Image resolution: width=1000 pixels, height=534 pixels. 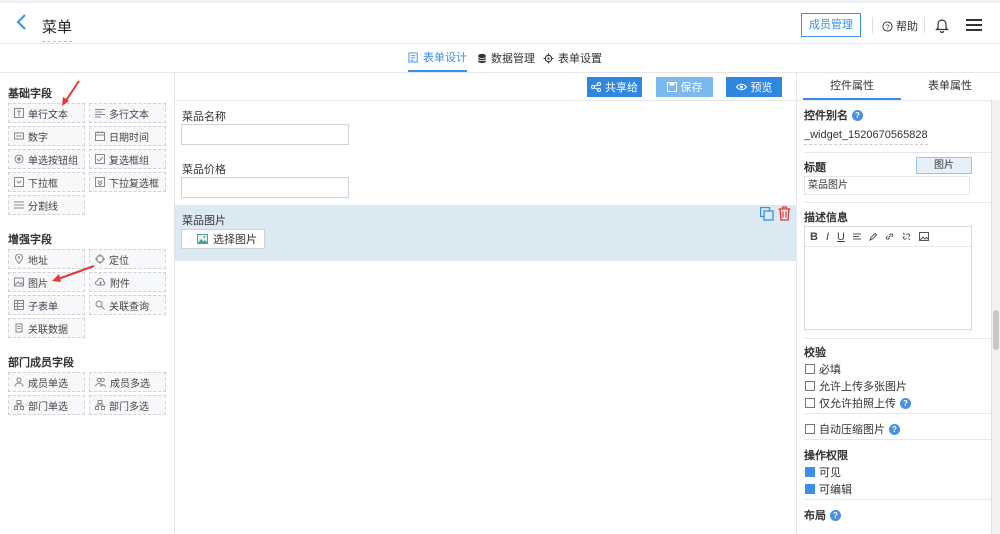 What do you see at coordinates (888, 278) in the screenshot?
I see `description-editor: B I U` at bounding box center [888, 278].